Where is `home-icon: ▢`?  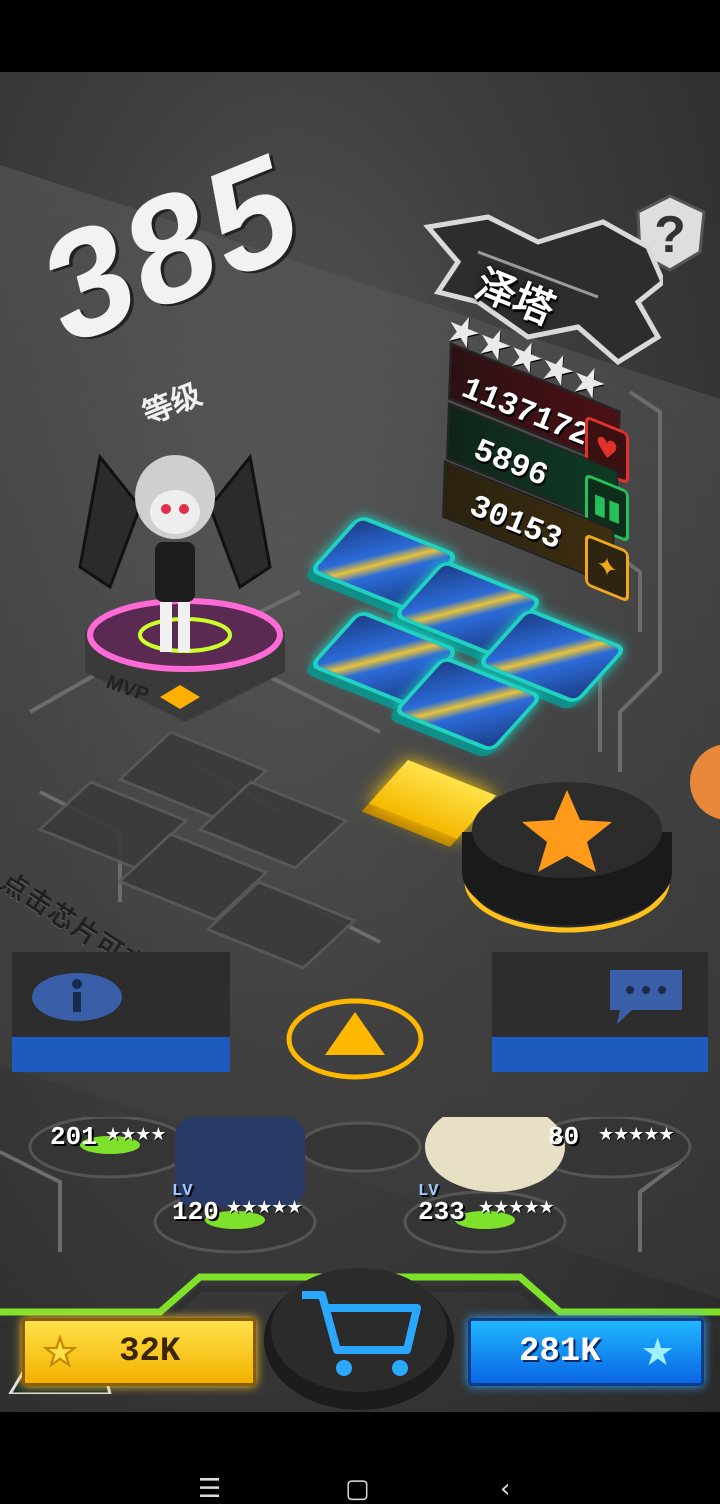 home-icon: ▢ is located at coordinates (357, 1489).